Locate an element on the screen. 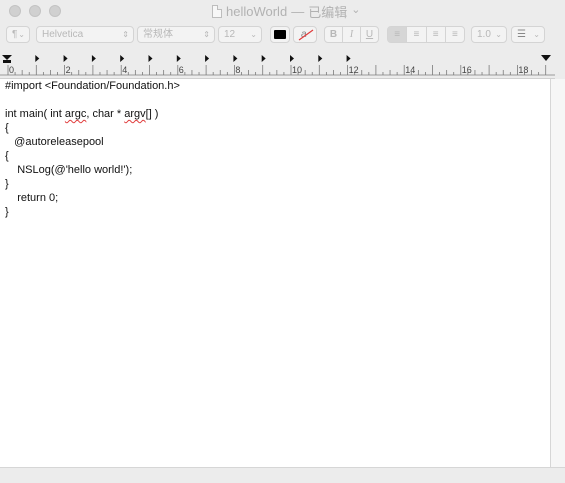 This screenshot has height=483, width=565. paragraph-style-popup: ¶ ⌄ is located at coordinates (18, 34).